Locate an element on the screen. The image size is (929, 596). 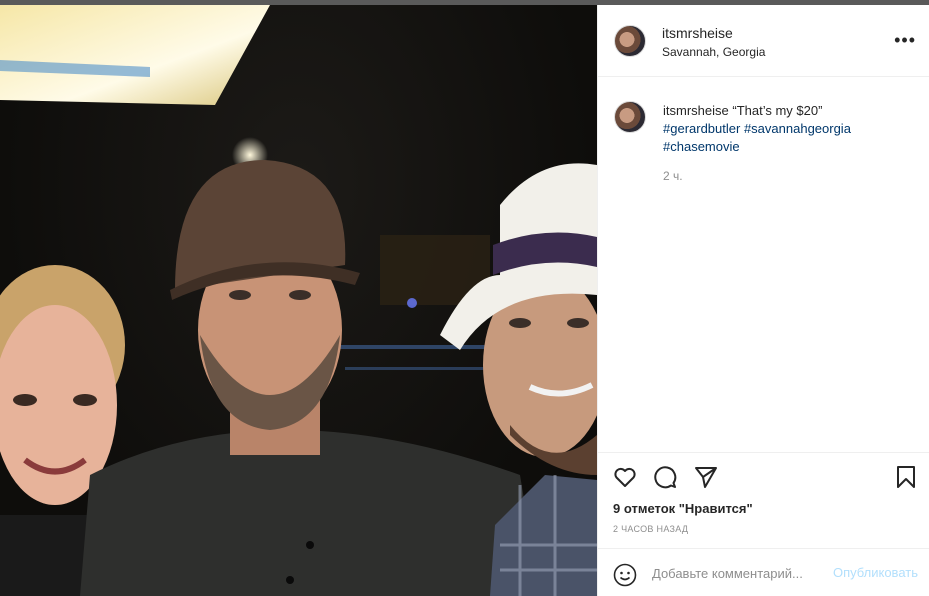
comment-icon is located at coordinates (665, 477).